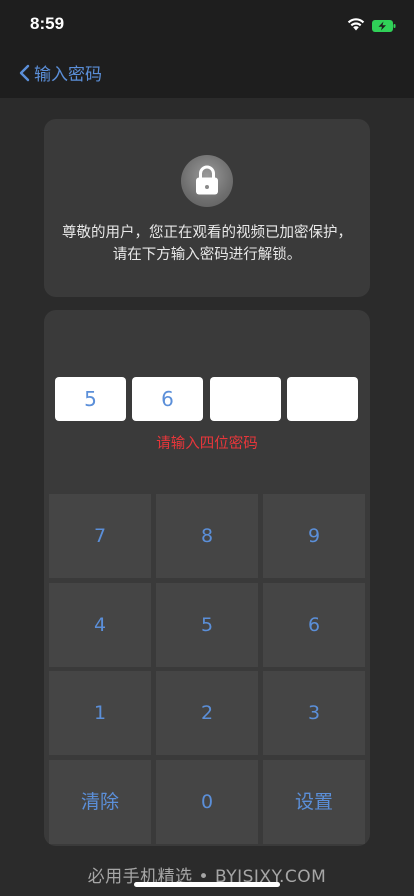 The image size is (414, 896). Describe the element at coordinates (90, 399) in the screenshot. I see `pin-digit-box: 5` at that location.